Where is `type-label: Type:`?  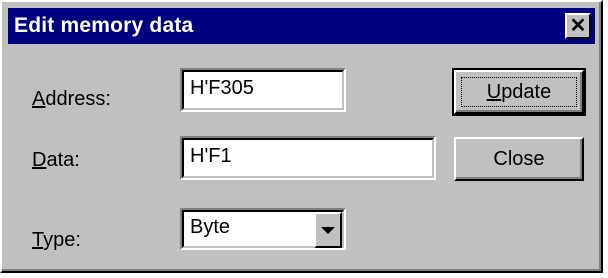
type-label: Type: is located at coordinates (56, 240).